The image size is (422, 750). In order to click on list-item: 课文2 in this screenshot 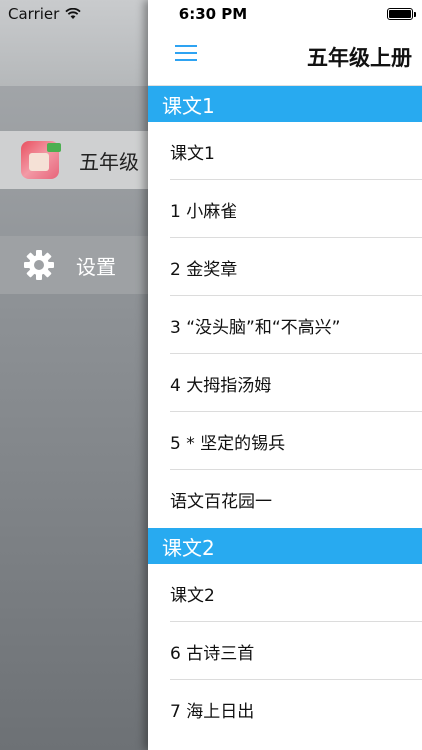, I will do `click(285, 593)`.